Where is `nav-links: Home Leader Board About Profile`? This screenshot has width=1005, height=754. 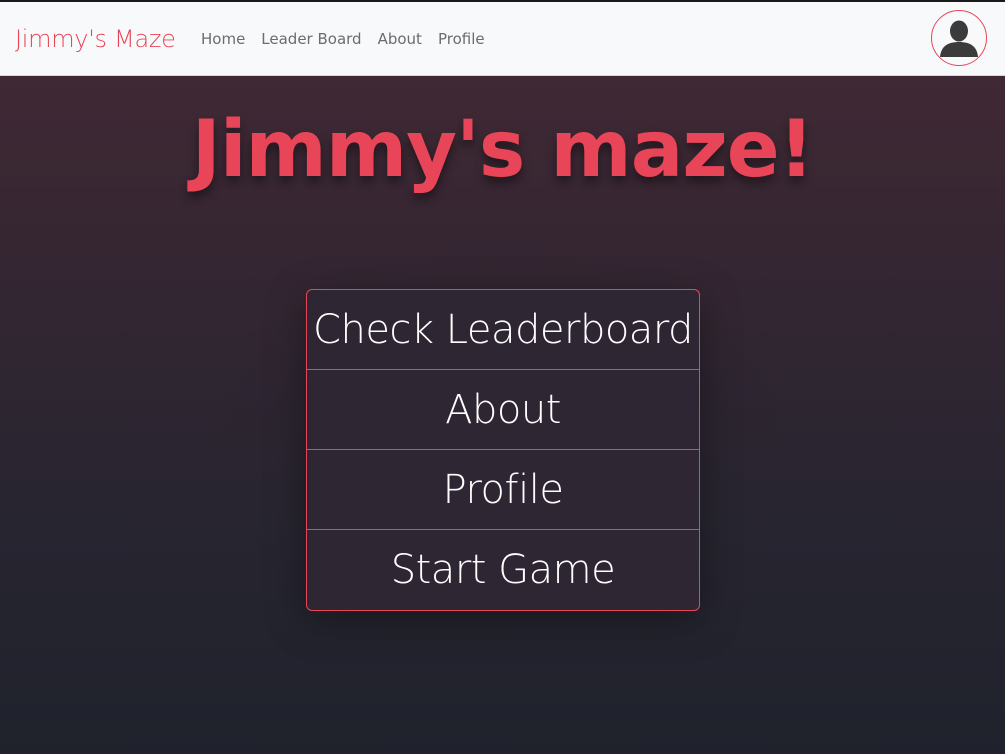 nav-links: Home Leader Board About Profile is located at coordinates (343, 39).